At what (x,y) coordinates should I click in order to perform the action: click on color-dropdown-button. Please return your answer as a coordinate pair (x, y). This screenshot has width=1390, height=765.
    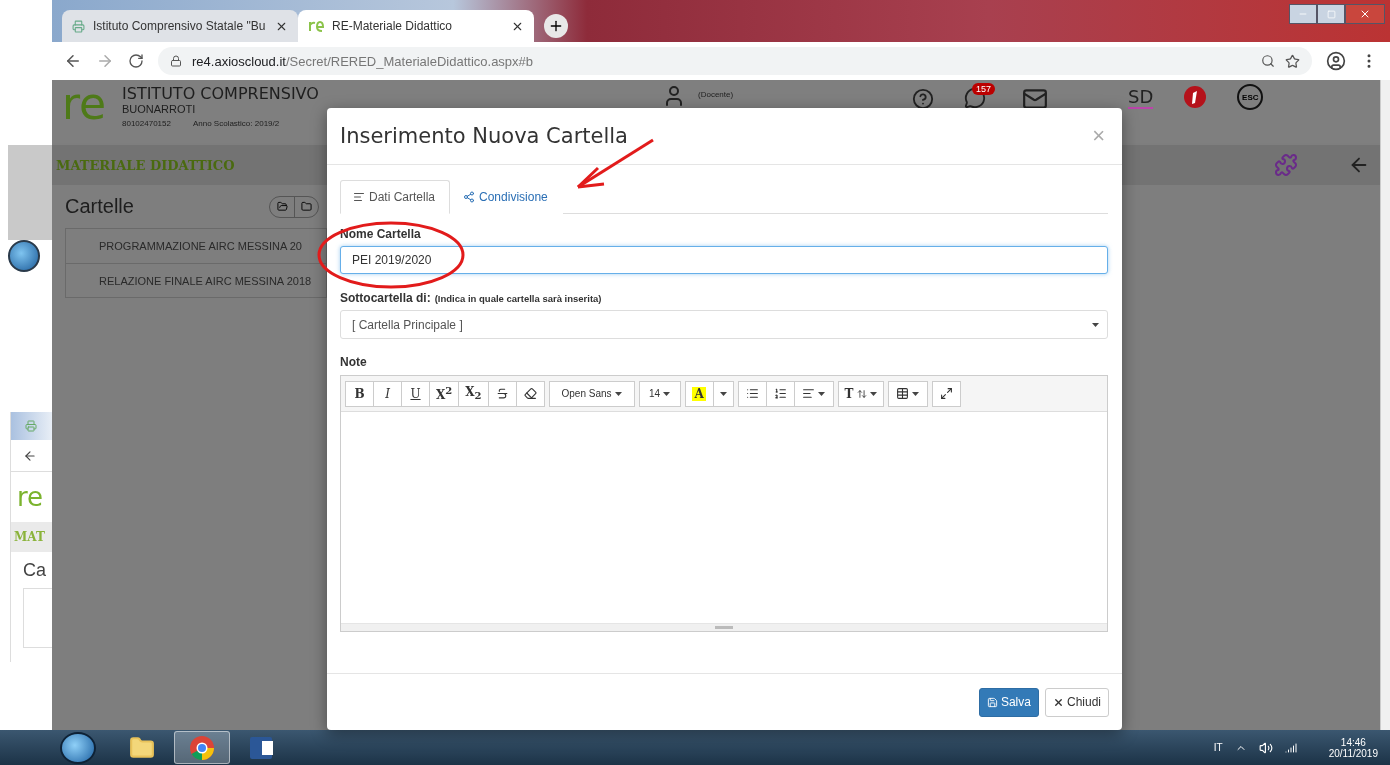
    Looking at the image, I should click on (723, 393).